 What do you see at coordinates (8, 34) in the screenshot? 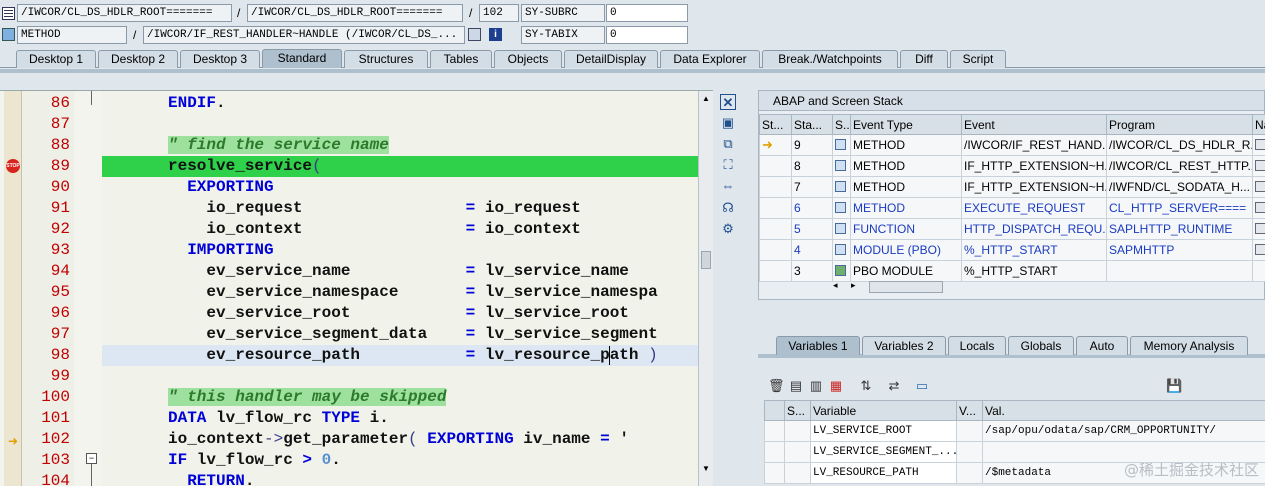
I see `method-icon` at bounding box center [8, 34].